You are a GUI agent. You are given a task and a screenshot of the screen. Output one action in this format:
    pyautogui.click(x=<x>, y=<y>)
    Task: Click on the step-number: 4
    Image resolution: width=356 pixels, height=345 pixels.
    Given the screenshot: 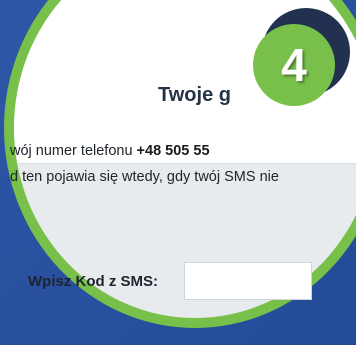 What is the action you would take?
    pyautogui.click(x=294, y=65)
    